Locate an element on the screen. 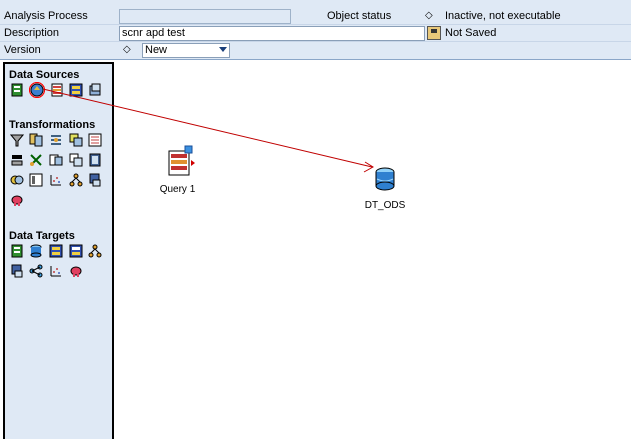 Image resolution: width=631 pixels, height=439 pixels. file-source-icon is located at coordinates (37, 90).